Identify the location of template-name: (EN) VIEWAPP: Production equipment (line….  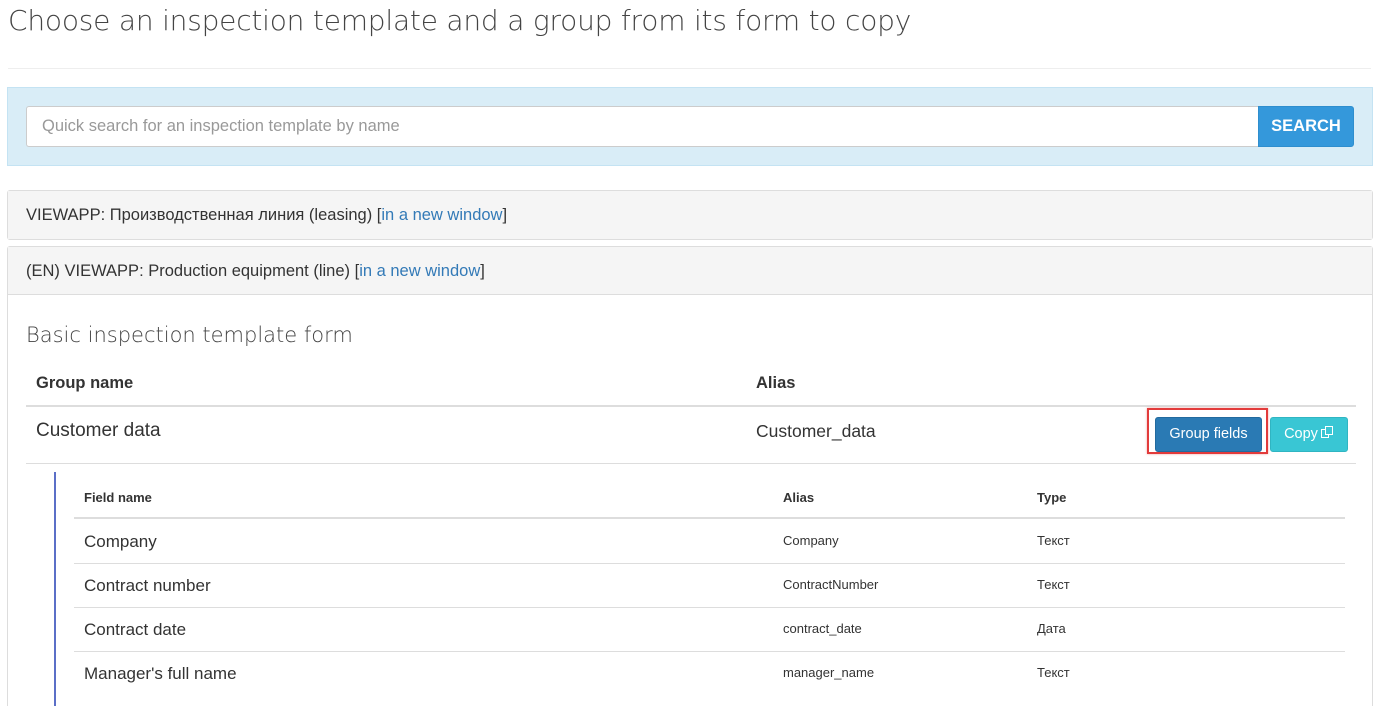
(188, 271).